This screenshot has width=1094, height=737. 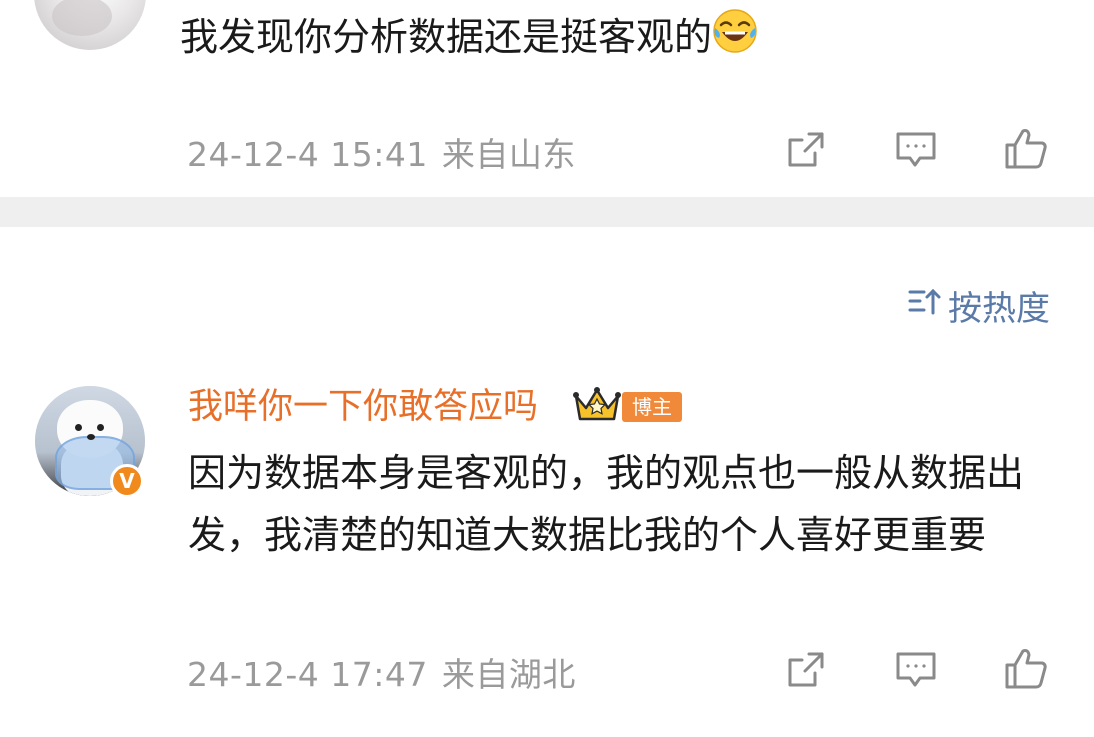 I want to click on author-username: 我咩你一下你敢答应吗, so click(x=363, y=407).